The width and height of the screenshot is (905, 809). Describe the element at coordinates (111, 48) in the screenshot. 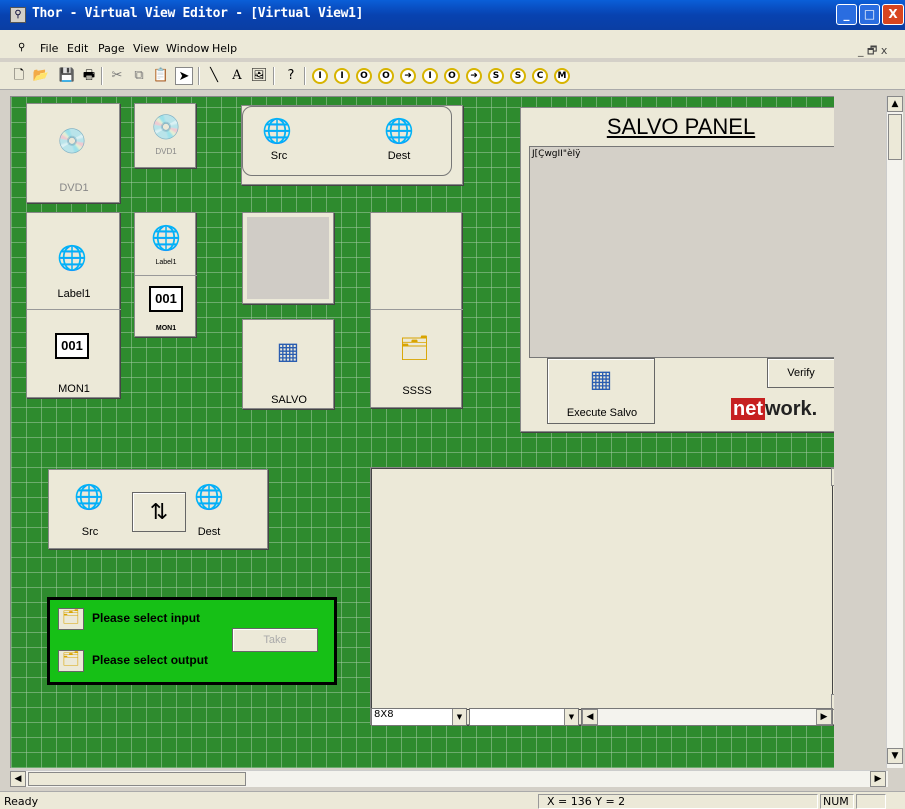

I see `menu-page: Page` at that location.